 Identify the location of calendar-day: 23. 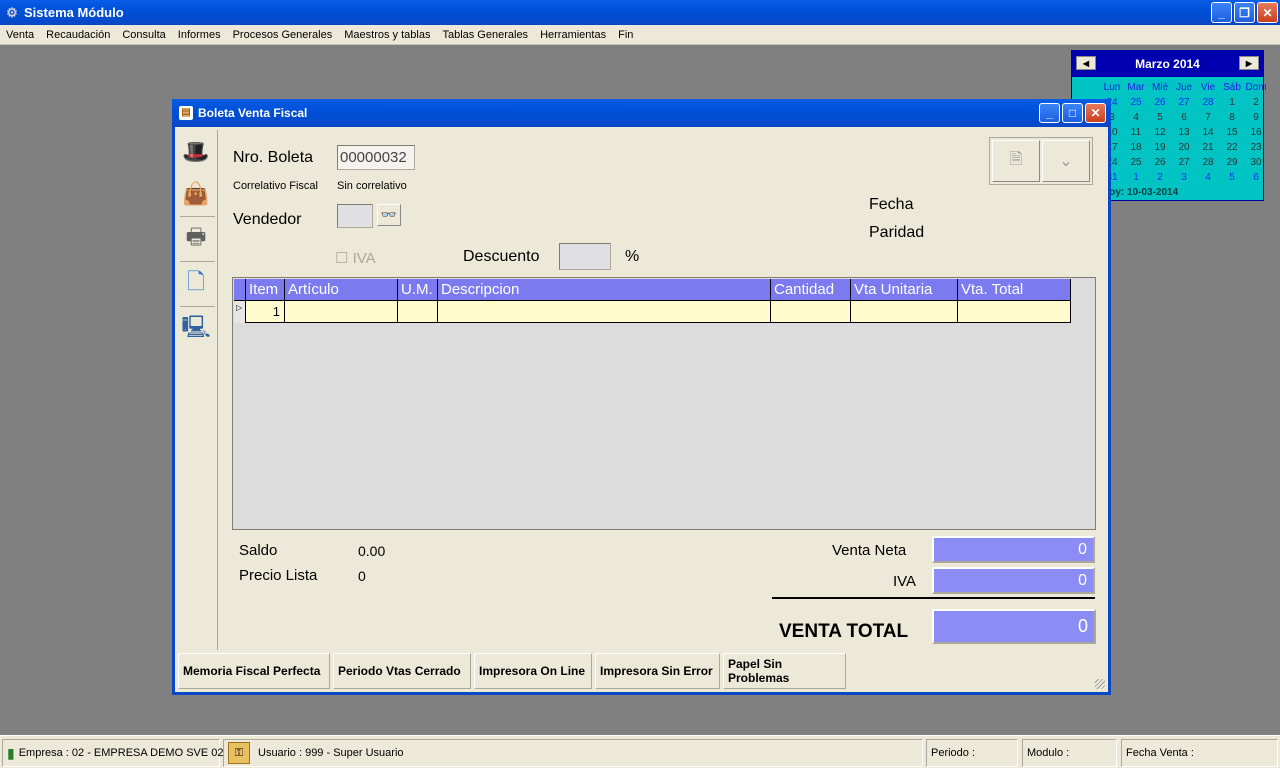
(1256, 147).